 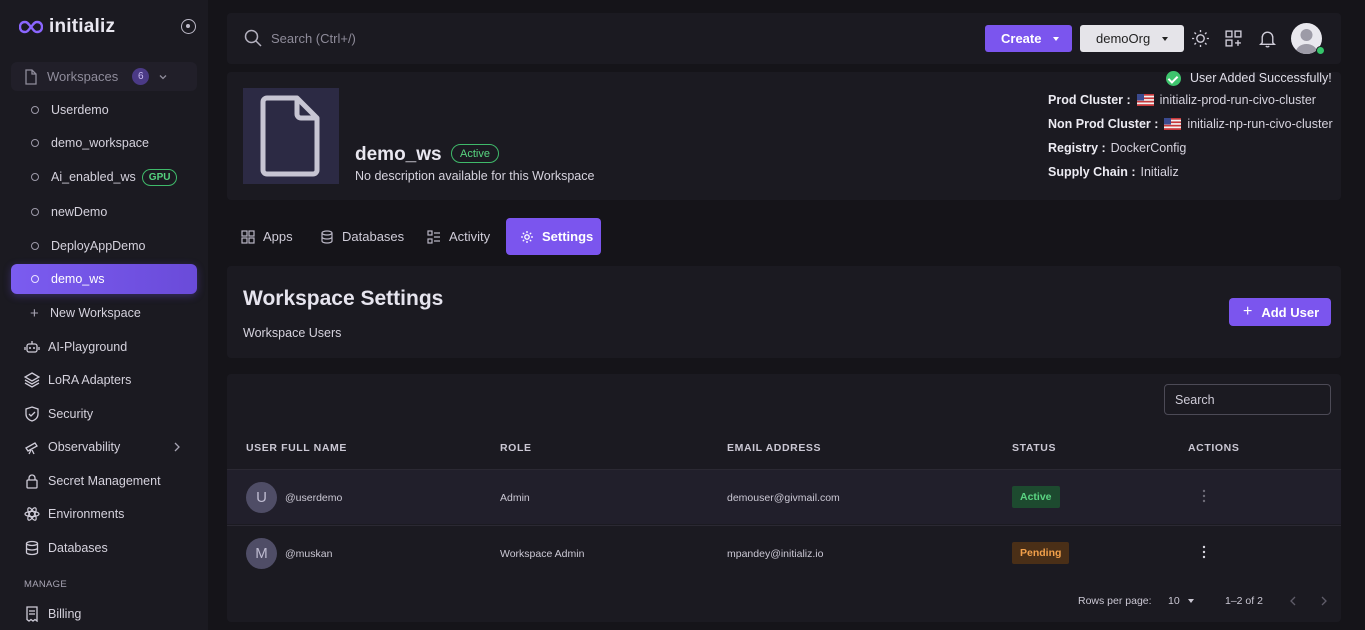 What do you see at coordinates (248, 236) in the screenshot?
I see `apps-icon` at bounding box center [248, 236].